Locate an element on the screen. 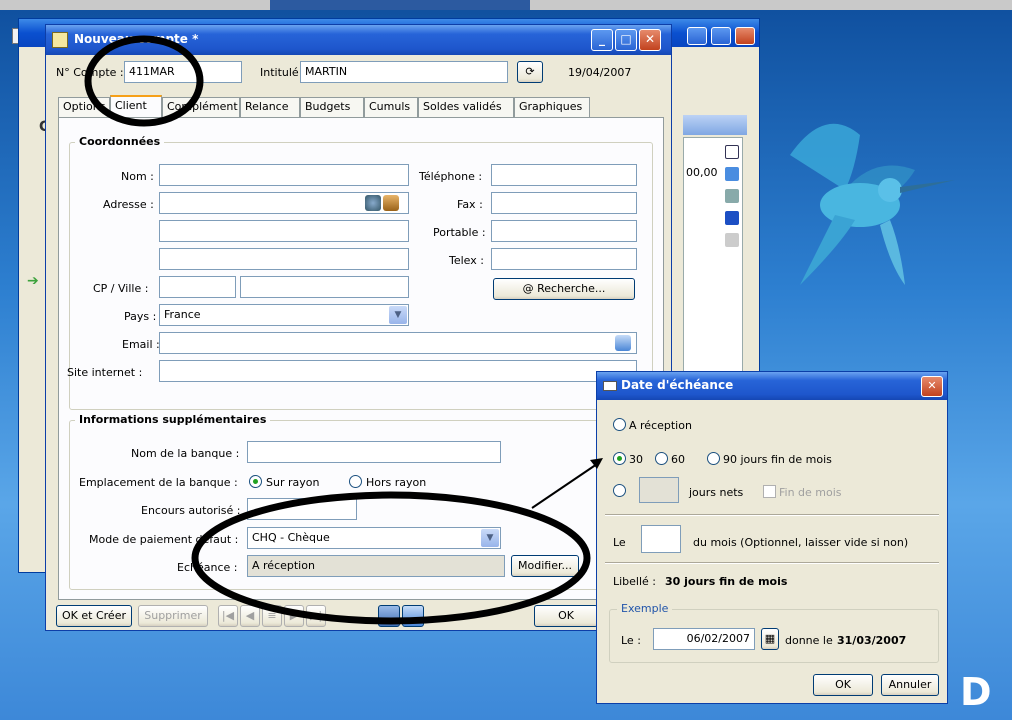 This screenshot has height=720, width=1012. sur-rayon-radio is located at coordinates (255, 481).